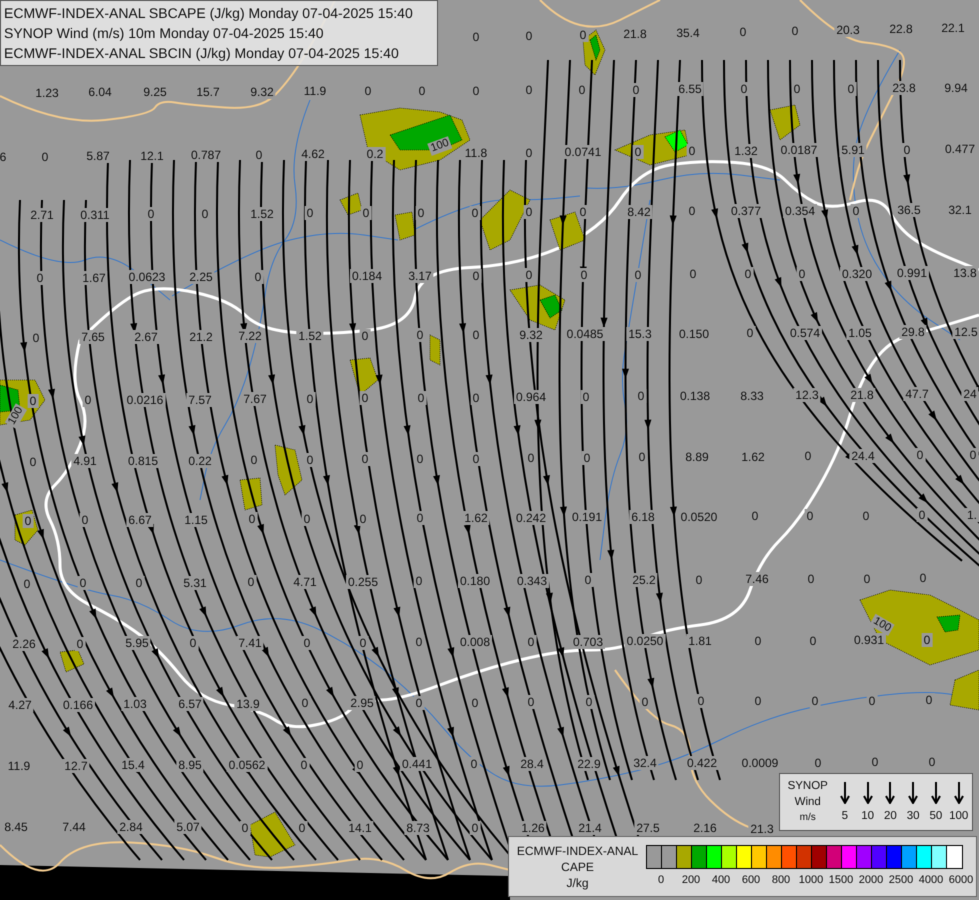 Image resolution: width=979 pixels, height=900 pixels. What do you see at coordinates (953, 27) in the screenshot?
I see `grid-value: 22.1` at bounding box center [953, 27].